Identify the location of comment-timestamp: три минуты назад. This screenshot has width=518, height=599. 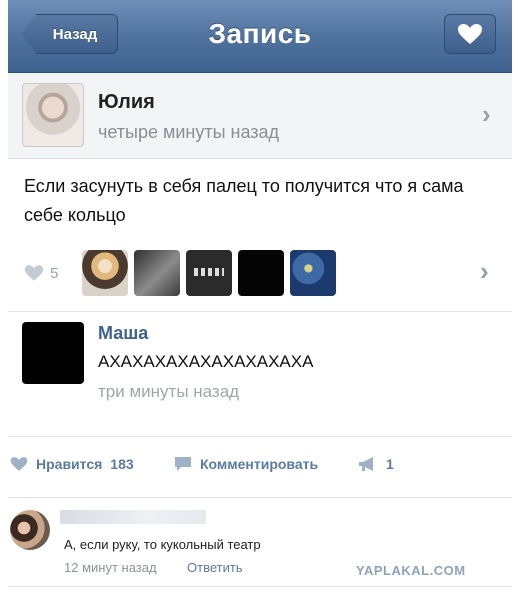
(169, 391).